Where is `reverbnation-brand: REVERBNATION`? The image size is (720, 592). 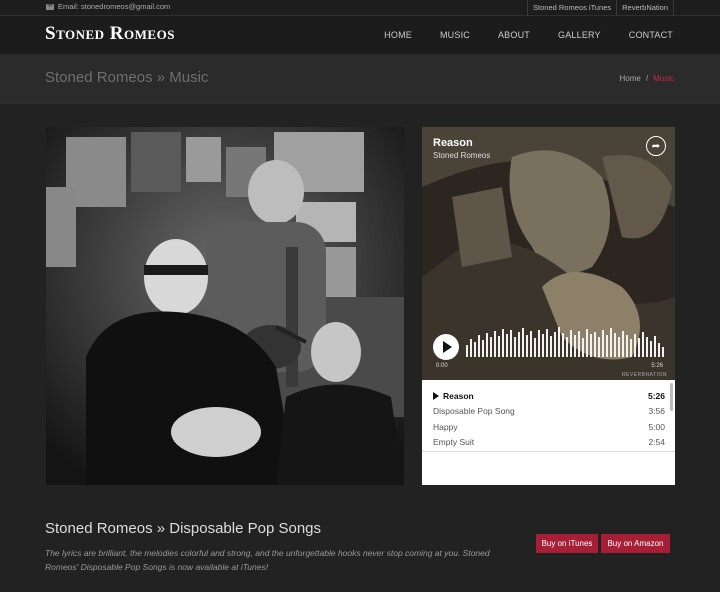
reverbnation-brand: REVERBNATION is located at coordinates (644, 375).